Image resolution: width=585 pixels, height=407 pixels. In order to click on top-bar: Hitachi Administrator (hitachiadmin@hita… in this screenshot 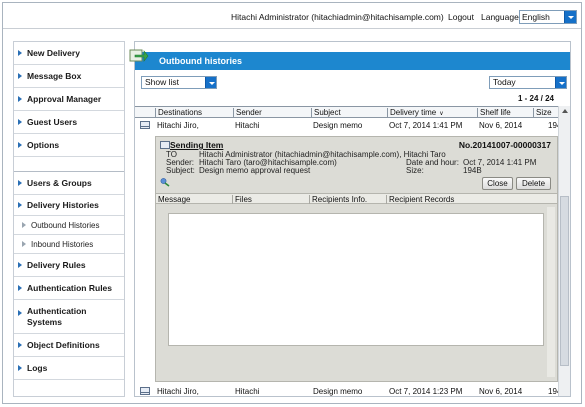, I will do `click(292, 16)`.